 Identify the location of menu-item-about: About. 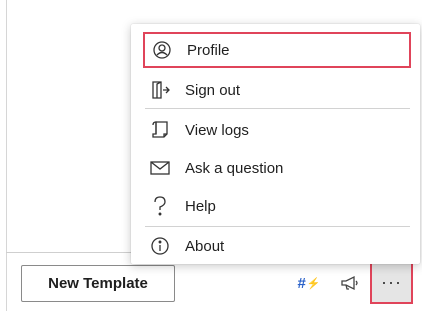
(277, 246).